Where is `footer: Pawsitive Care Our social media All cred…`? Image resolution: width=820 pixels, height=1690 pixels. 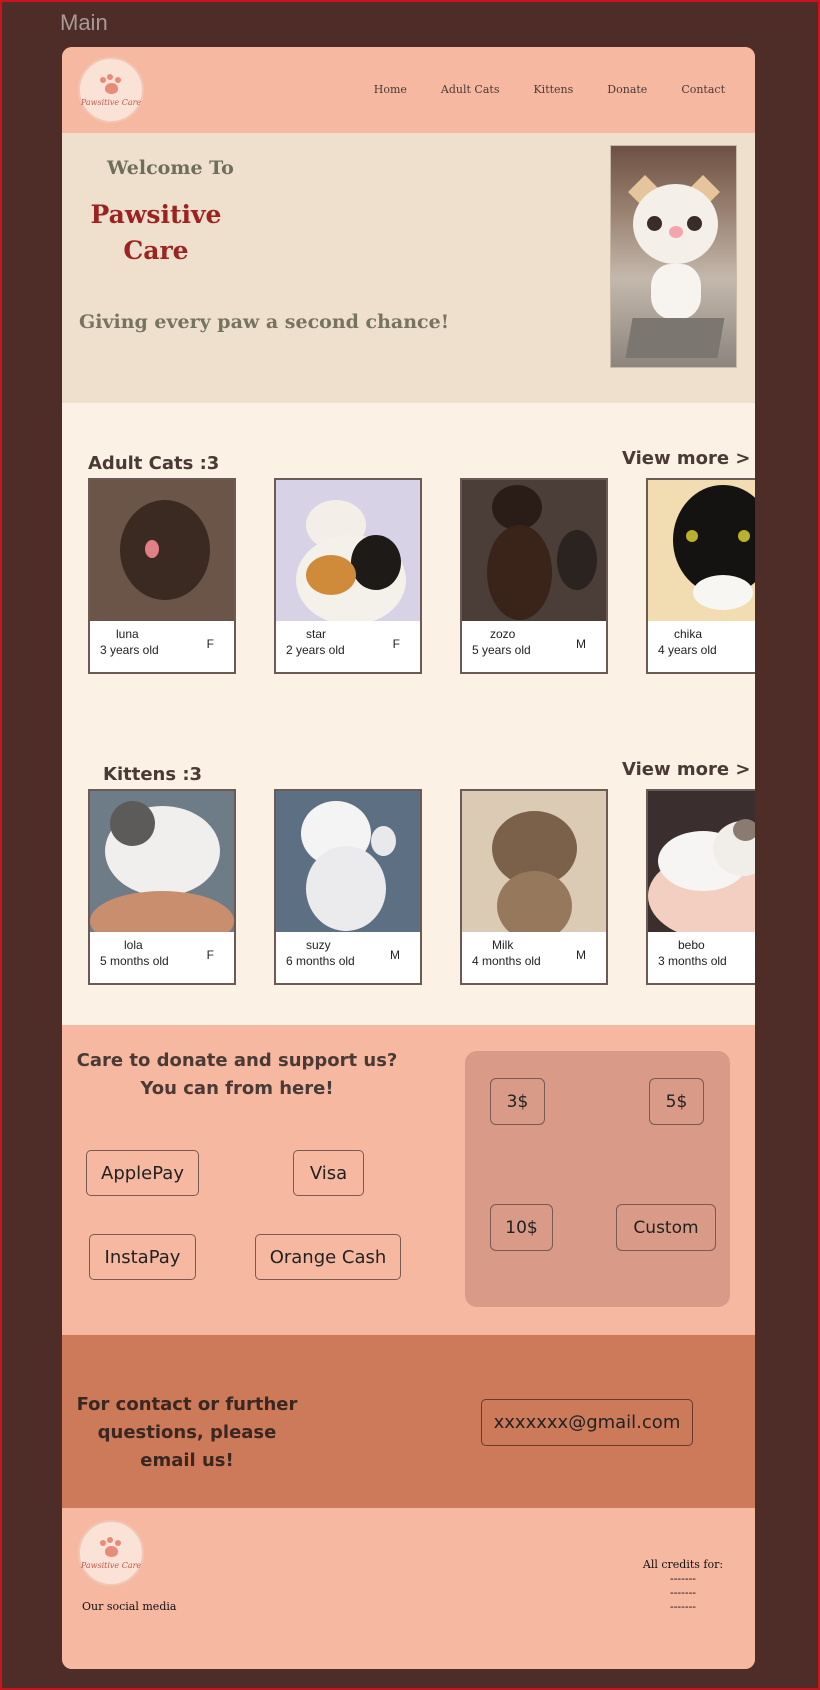
footer: Pawsitive Care Our social media All cred… is located at coordinates (408, 1588).